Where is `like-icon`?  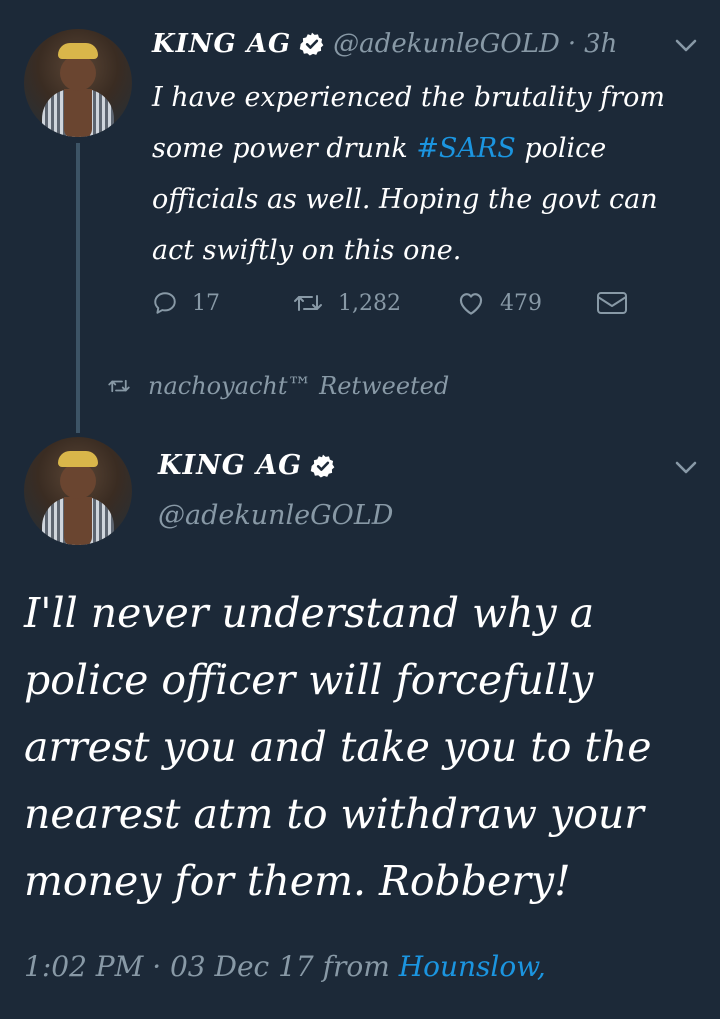
like-icon is located at coordinates (471, 304).